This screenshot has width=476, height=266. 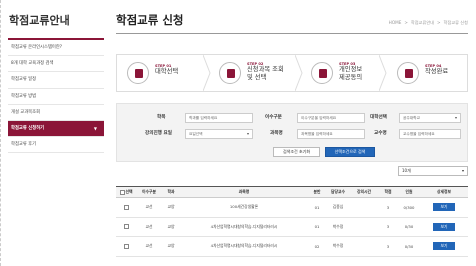 I want to click on per-page-select: 10개, so click(x=433, y=171).